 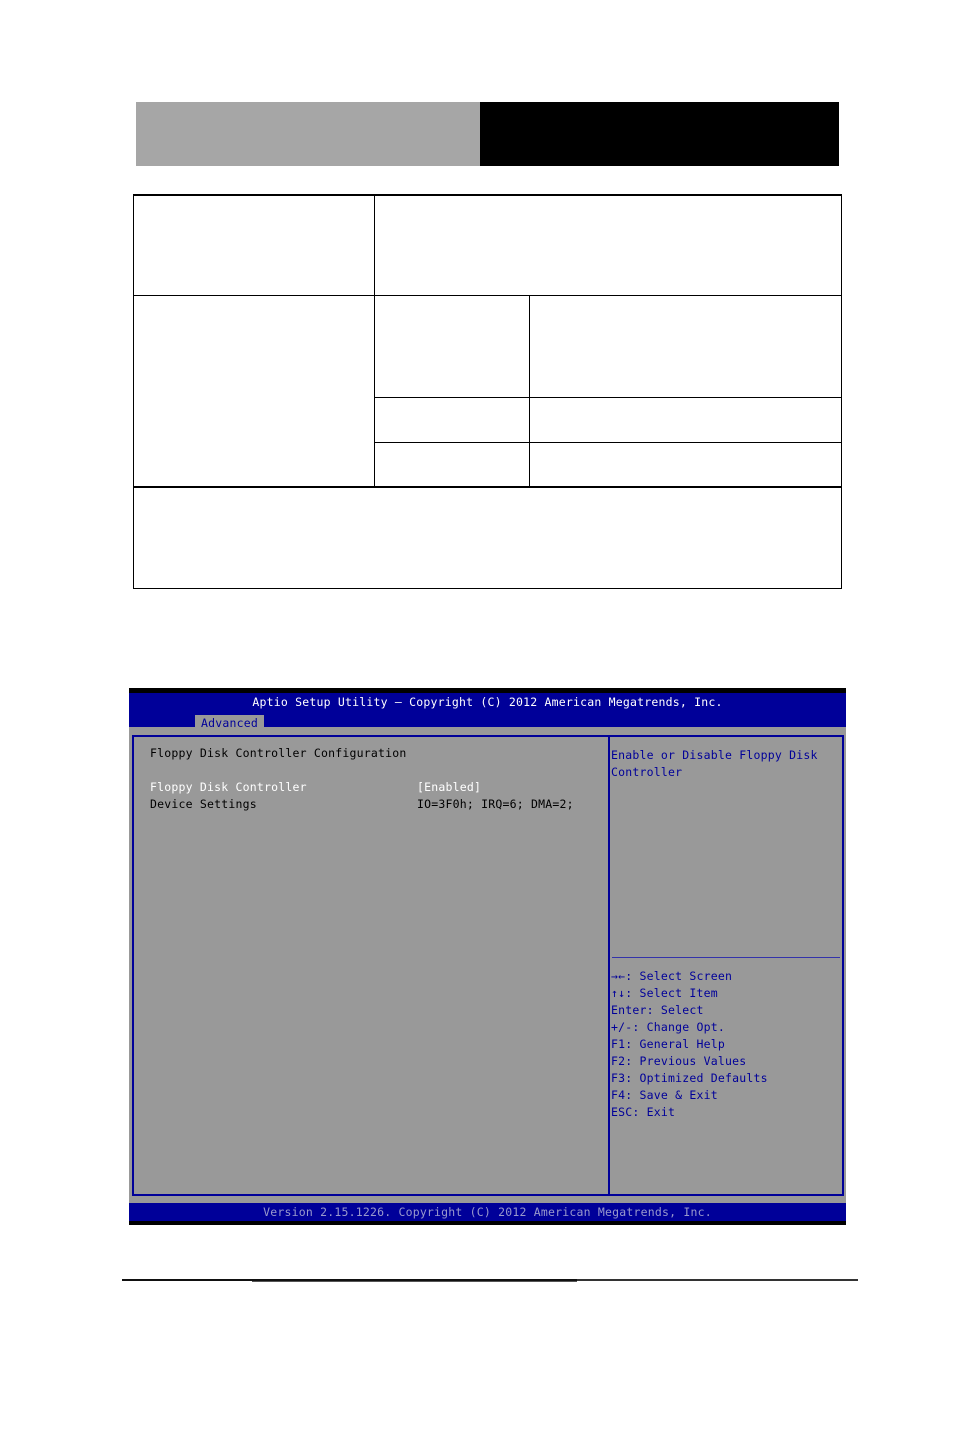 What do you see at coordinates (689, 1078) in the screenshot?
I see `key-help-f3: F3: Optimized Defaults` at bounding box center [689, 1078].